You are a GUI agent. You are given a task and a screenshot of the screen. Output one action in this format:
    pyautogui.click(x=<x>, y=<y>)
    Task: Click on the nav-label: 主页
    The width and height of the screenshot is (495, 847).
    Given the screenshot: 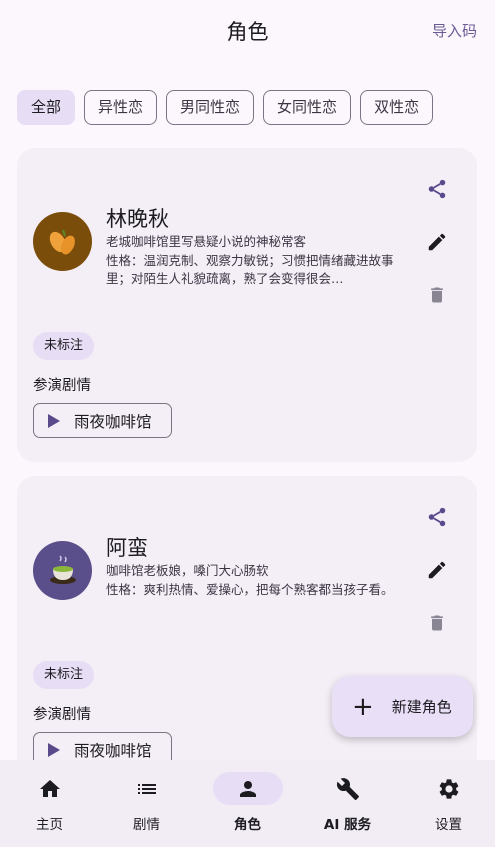 What is the action you would take?
    pyautogui.click(x=49, y=825)
    